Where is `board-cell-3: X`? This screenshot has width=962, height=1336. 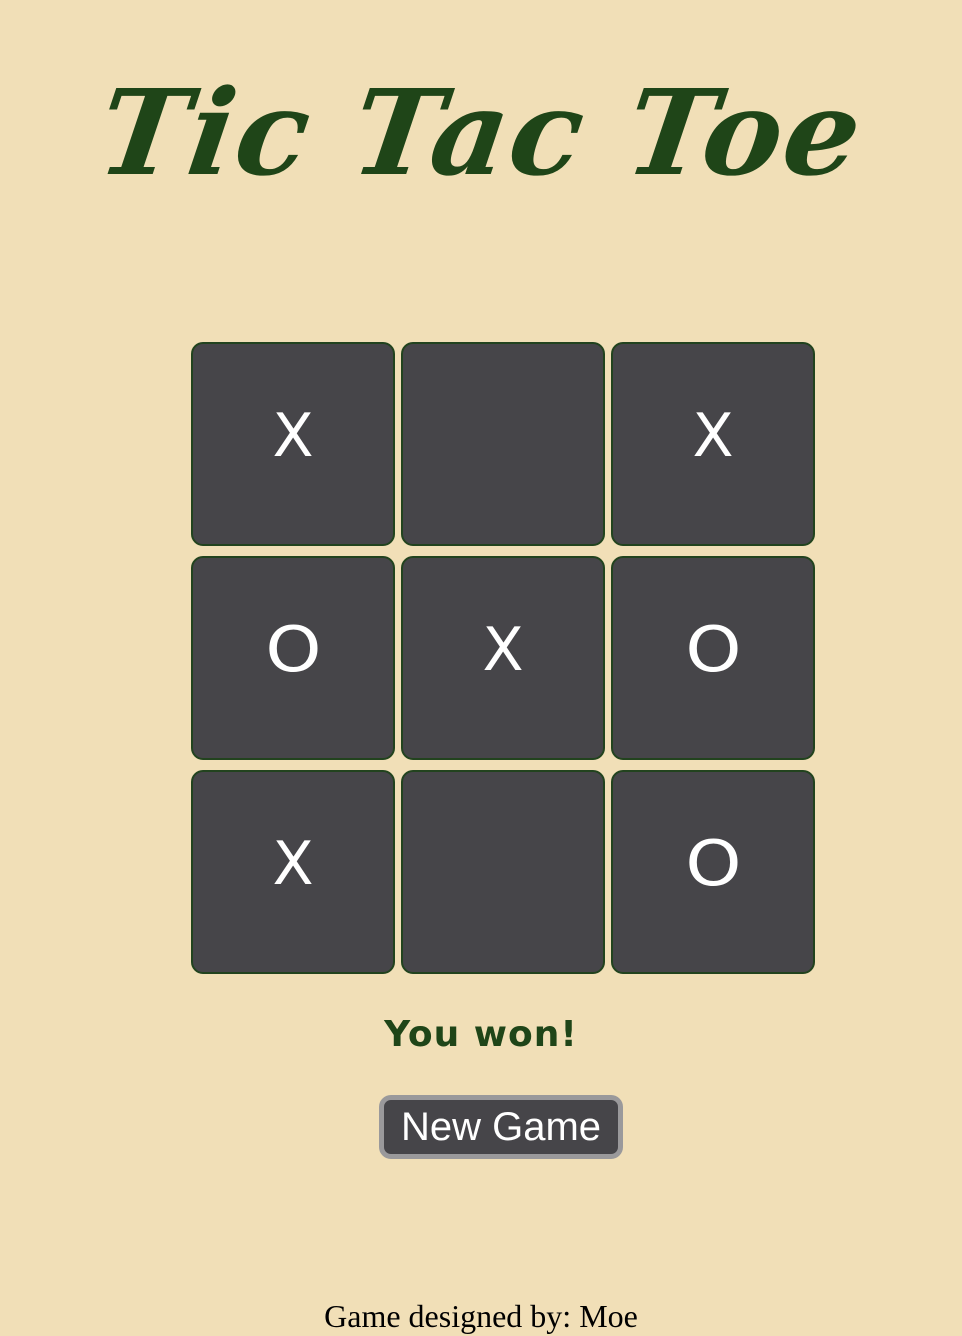
board-cell-3: X is located at coordinates (713, 444).